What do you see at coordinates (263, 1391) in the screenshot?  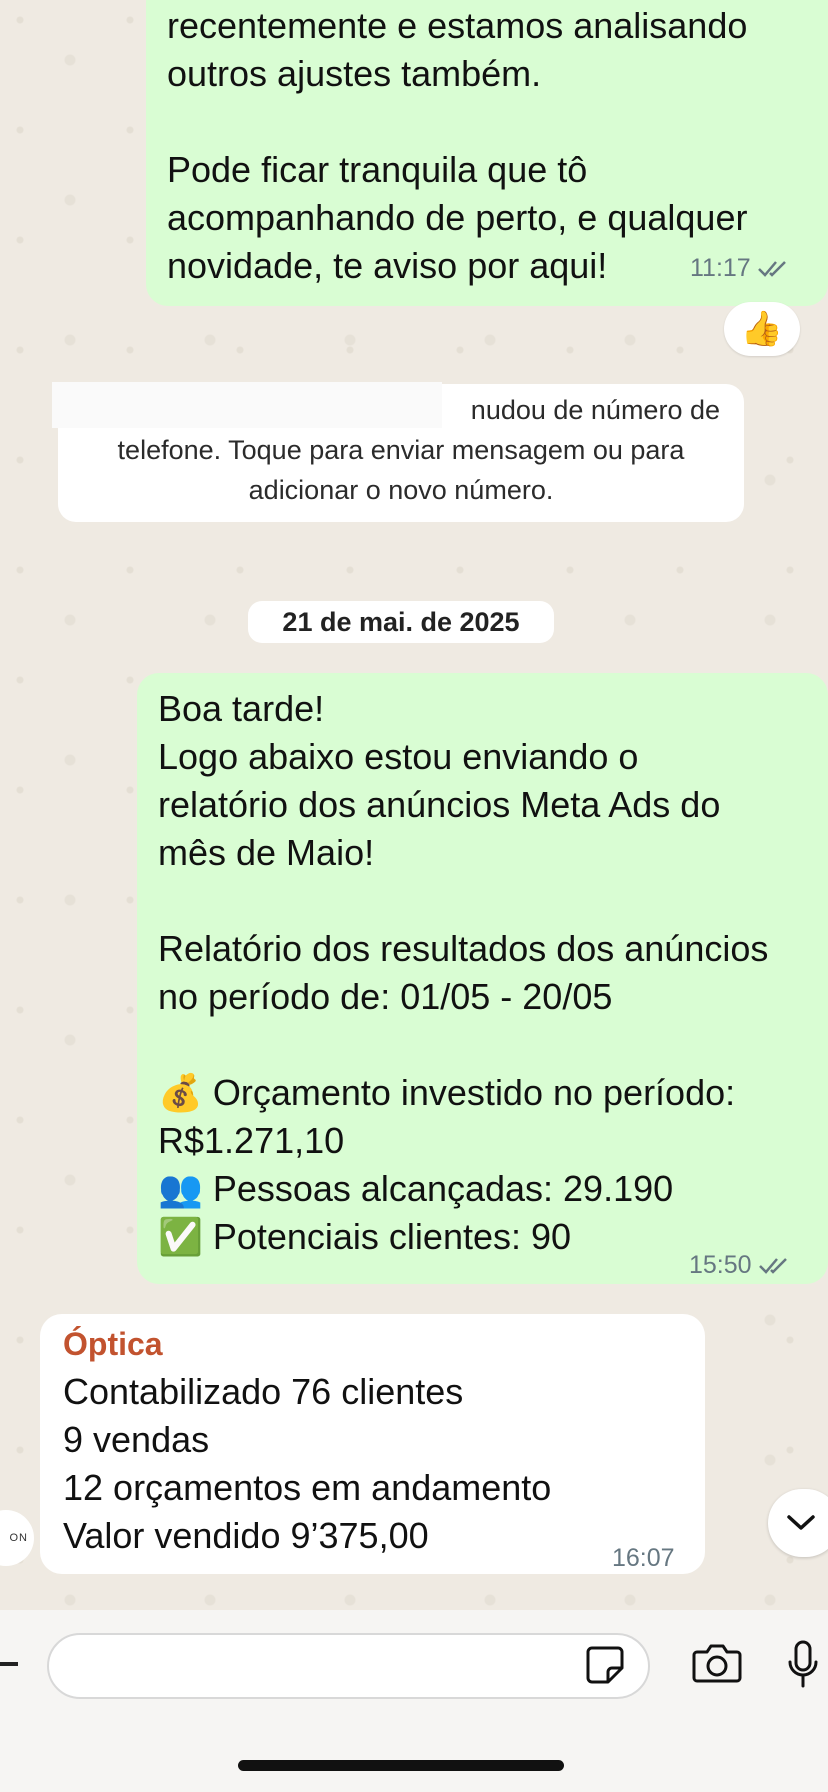 I see `message-line: Contabilizado 76 clientes` at bounding box center [263, 1391].